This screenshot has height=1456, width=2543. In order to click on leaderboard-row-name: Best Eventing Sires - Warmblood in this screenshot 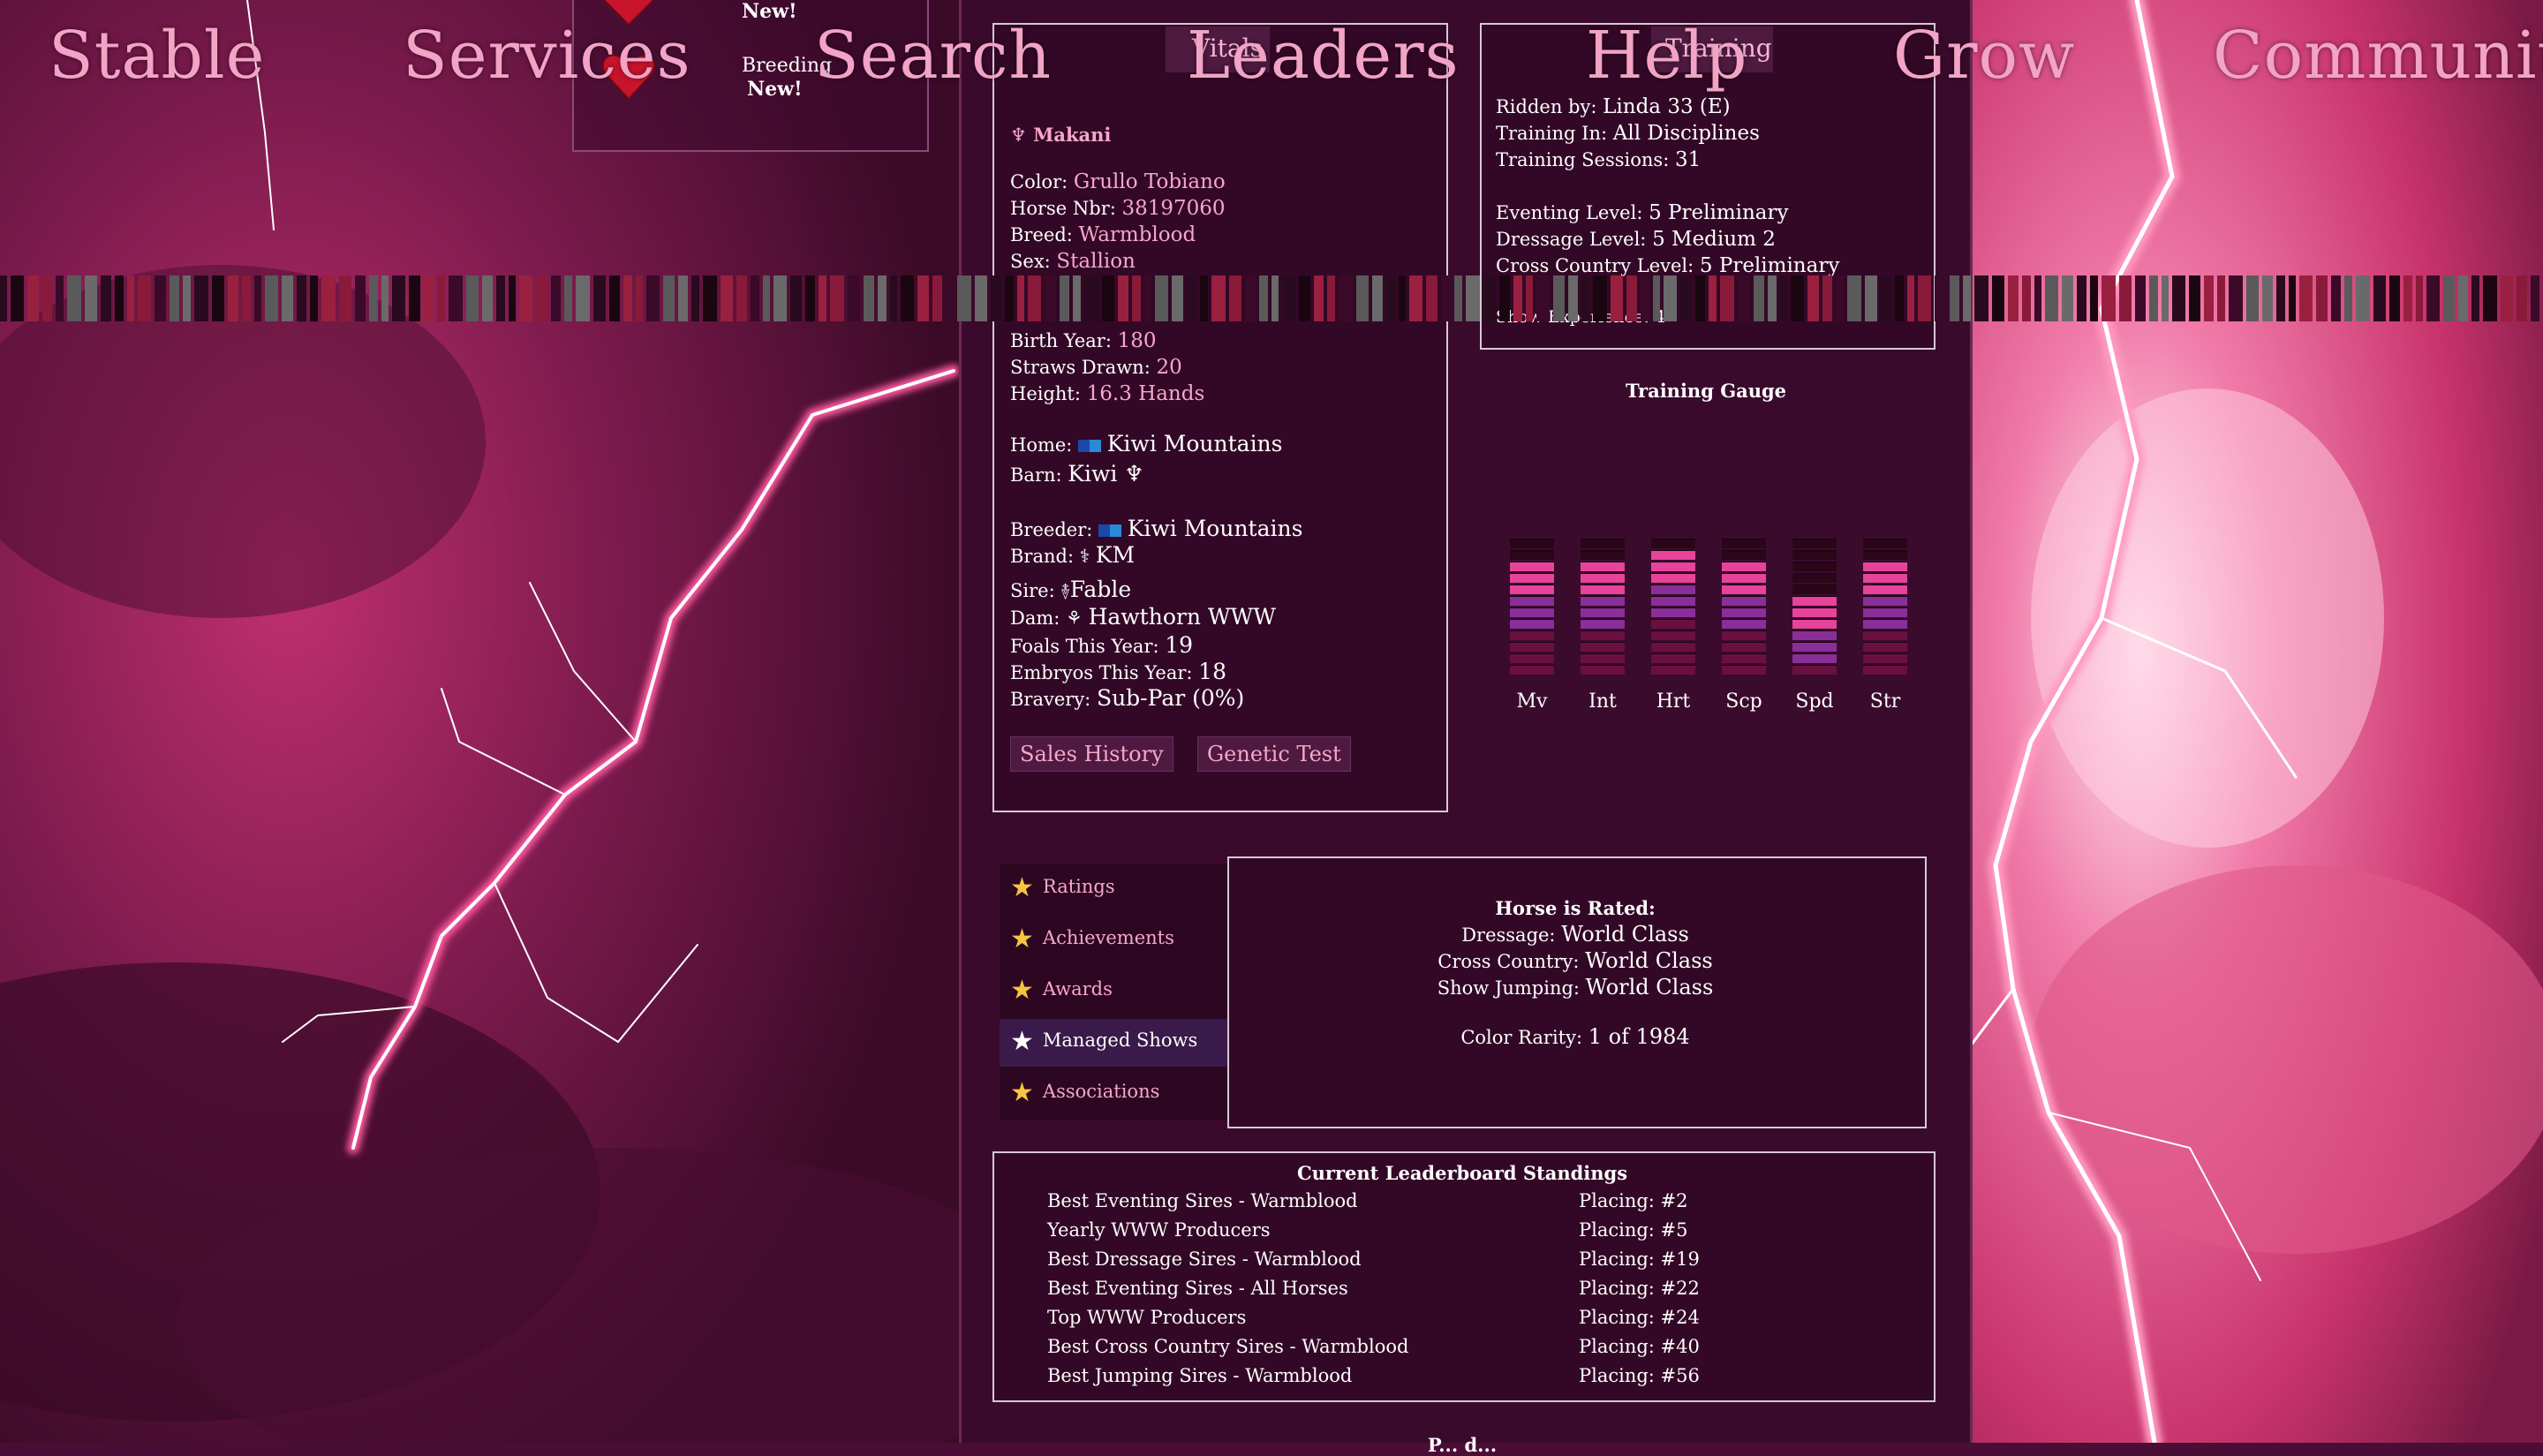, I will do `click(1202, 1200)`.